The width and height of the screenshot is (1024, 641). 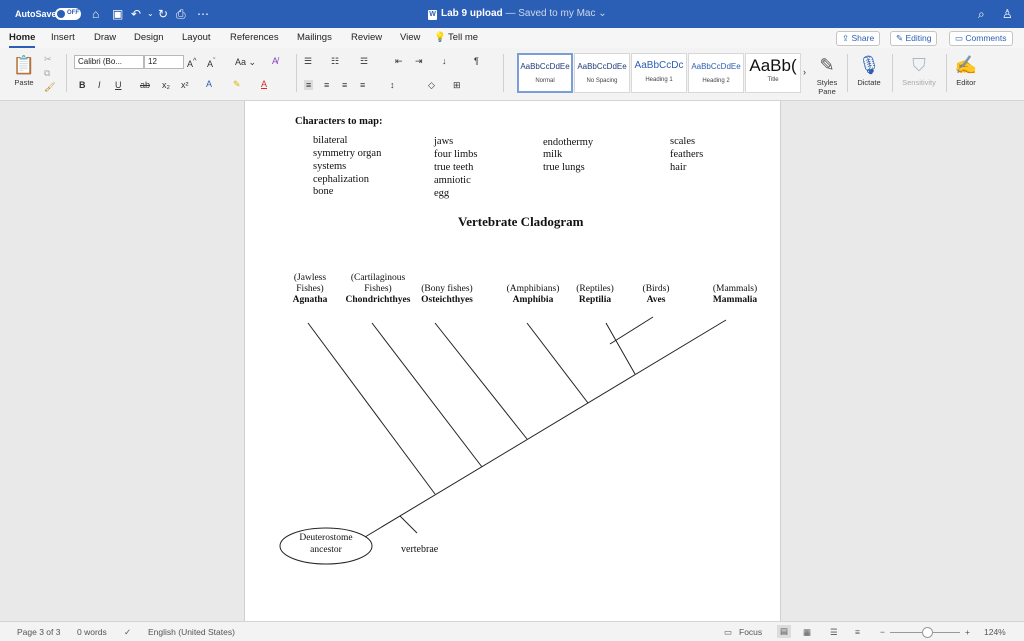 I want to click on share-button: ⇪ Share, so click(x=858, y=38).